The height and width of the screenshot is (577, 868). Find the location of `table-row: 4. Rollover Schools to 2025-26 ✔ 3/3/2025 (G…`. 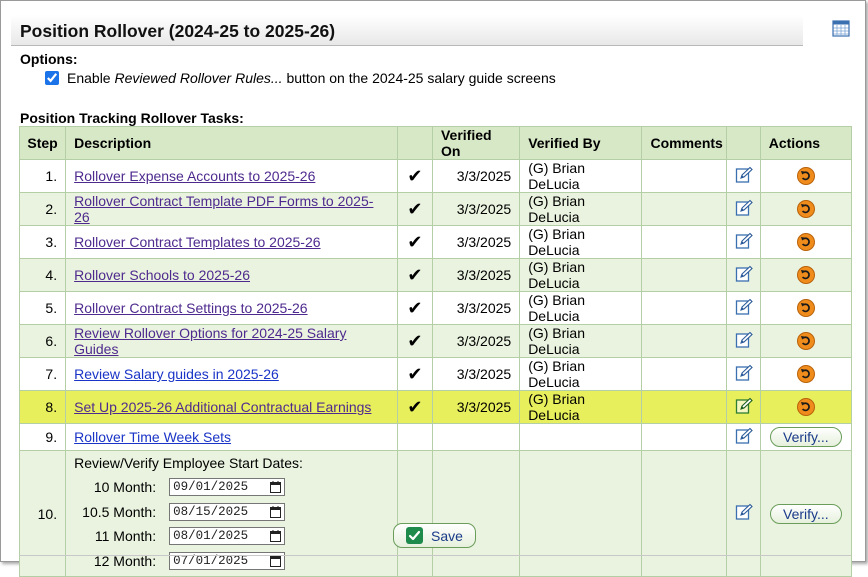

table-row: 4. Rollover Schools to 2025-26 ✔ 3/3/2025 (G… is located at coordinates (435, 275).